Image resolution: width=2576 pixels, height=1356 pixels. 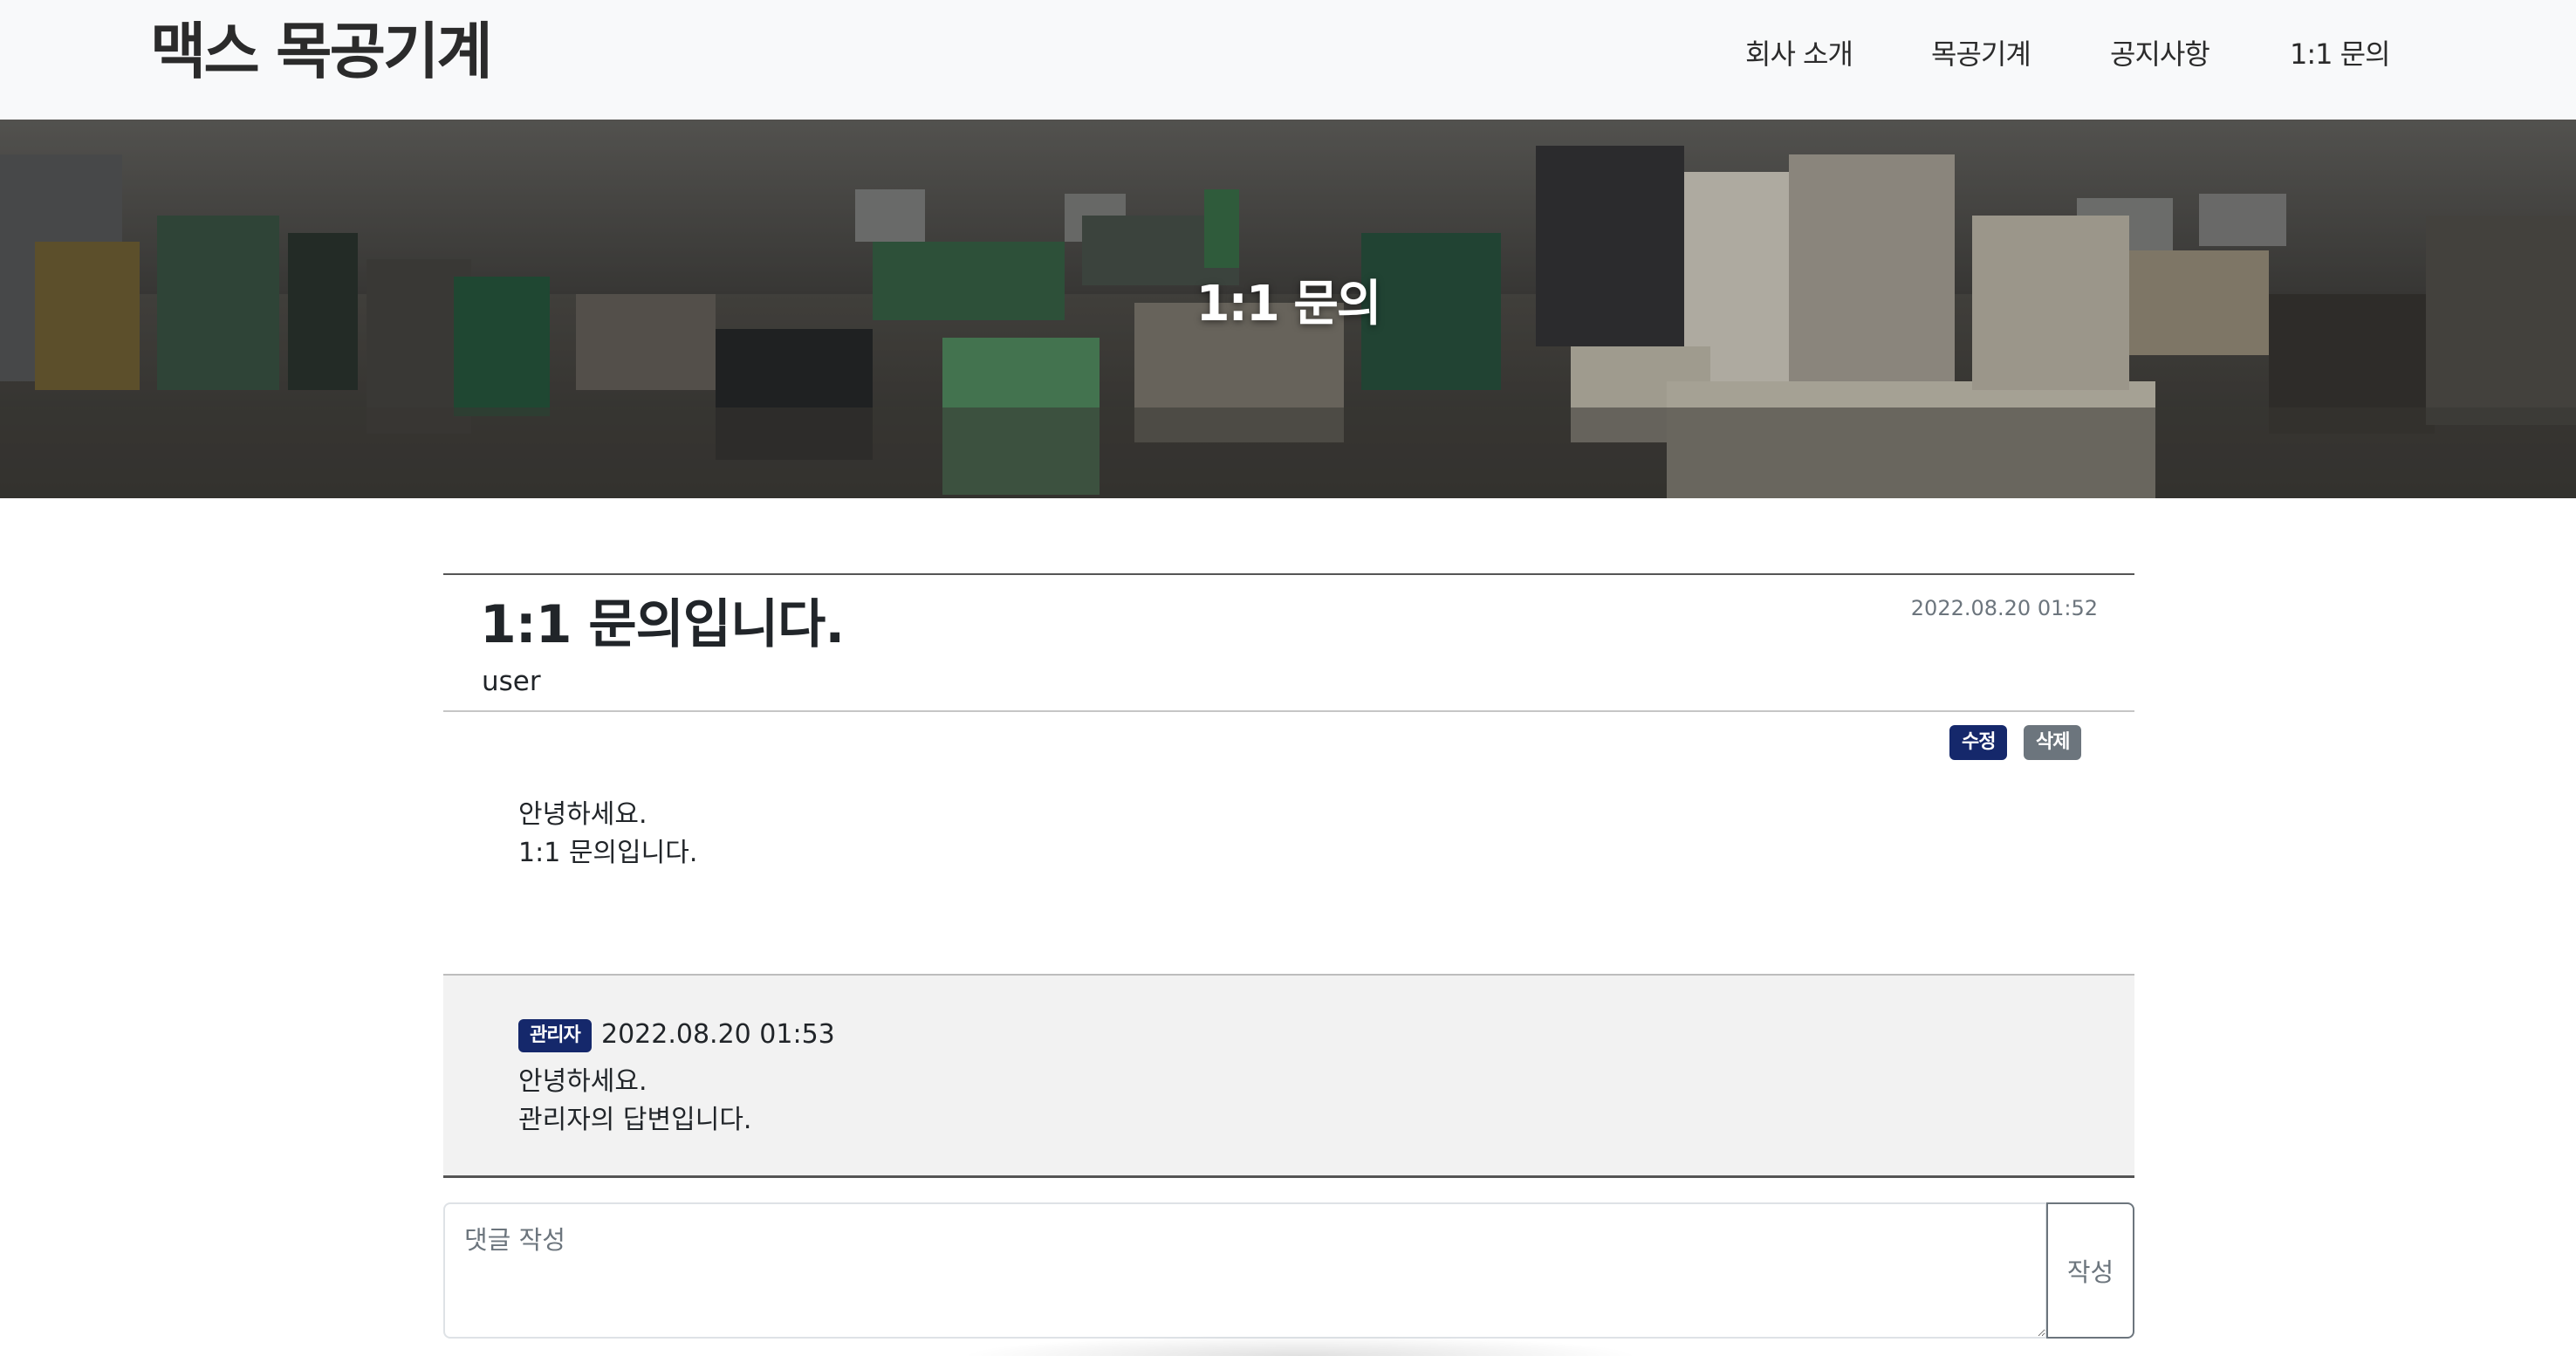 What do you see at coordinates (1289, 304) in the screenshot?
I see `hero-title: 1:1 문의` at bounding box center [1289, 304].